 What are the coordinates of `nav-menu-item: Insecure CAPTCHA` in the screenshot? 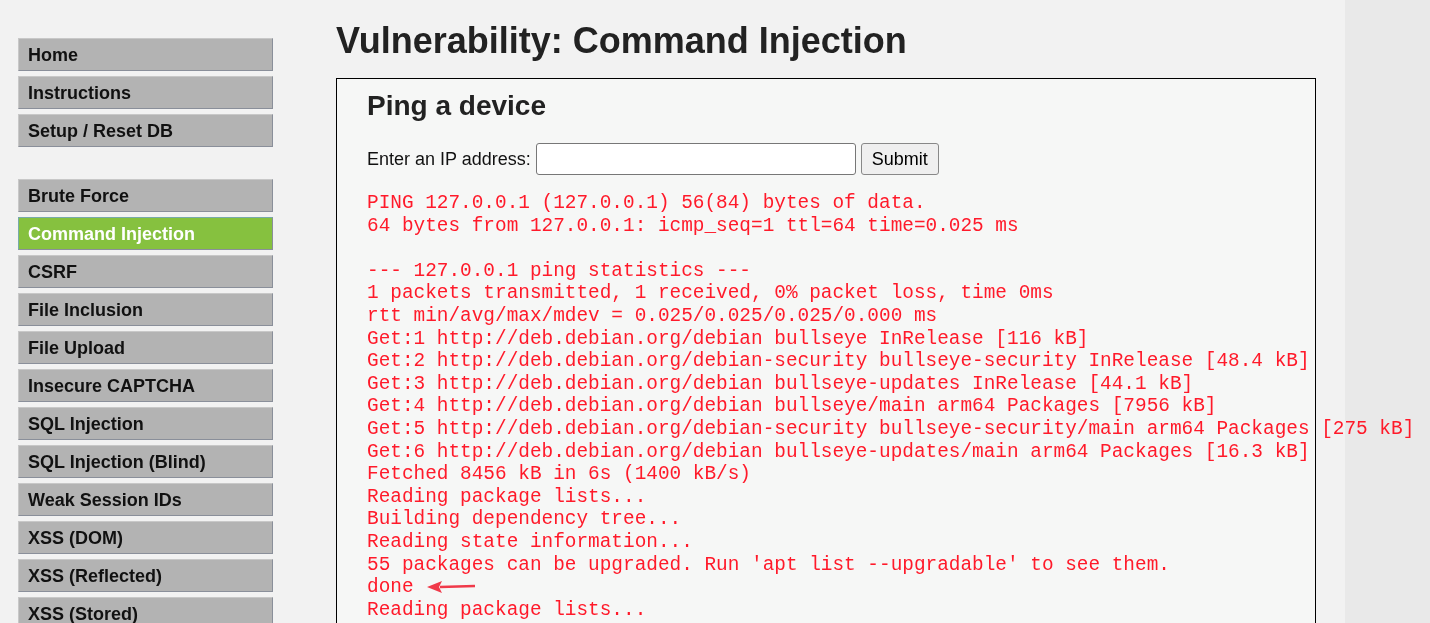 It's located at (145, 385).